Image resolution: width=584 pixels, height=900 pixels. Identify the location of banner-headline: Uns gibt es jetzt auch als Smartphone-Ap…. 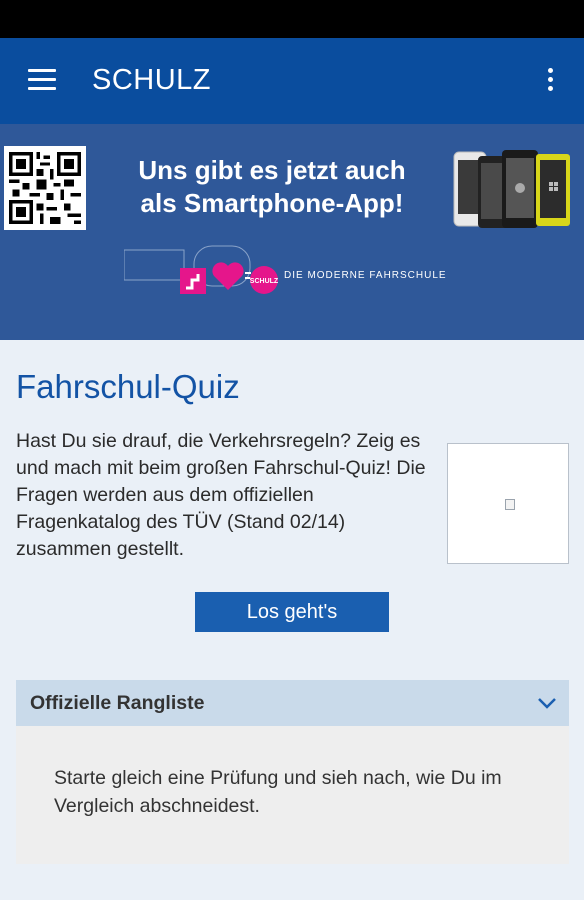
(272, 186).